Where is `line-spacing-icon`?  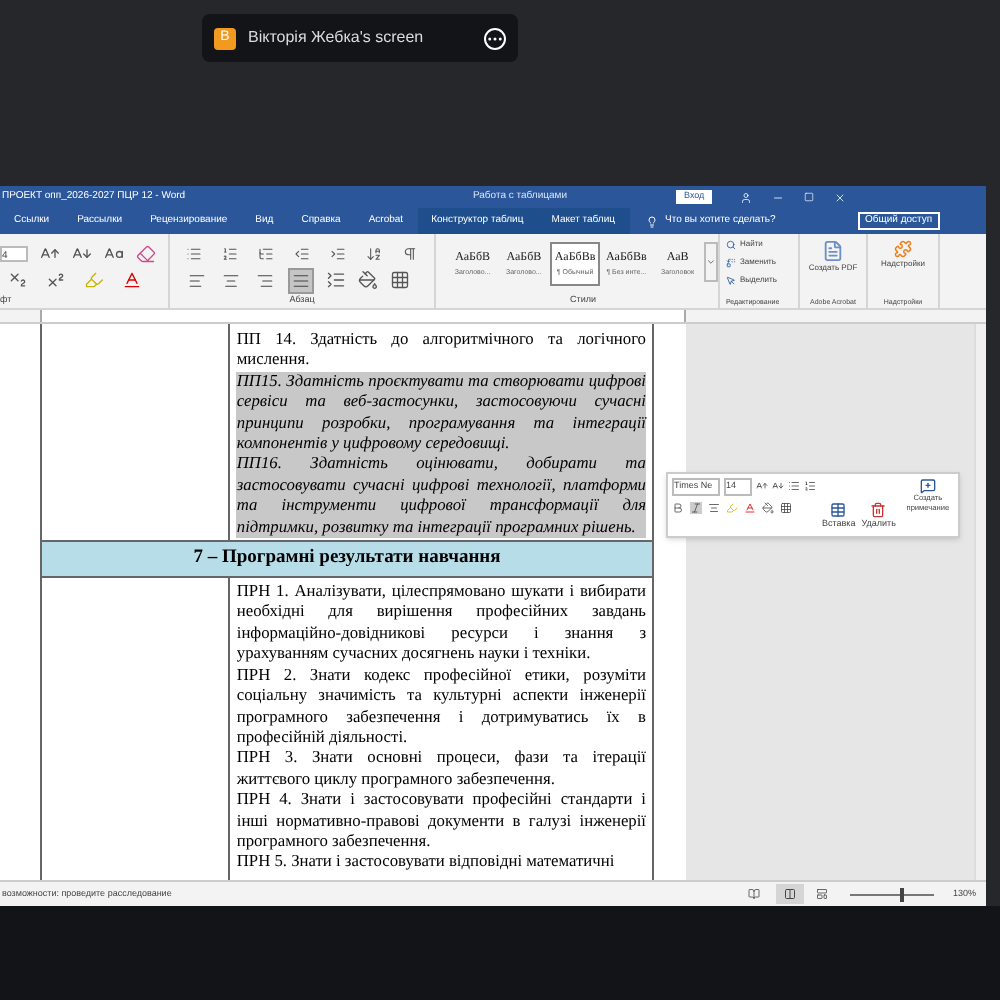
line-spacing-icon is located at coordinates (336, 280).